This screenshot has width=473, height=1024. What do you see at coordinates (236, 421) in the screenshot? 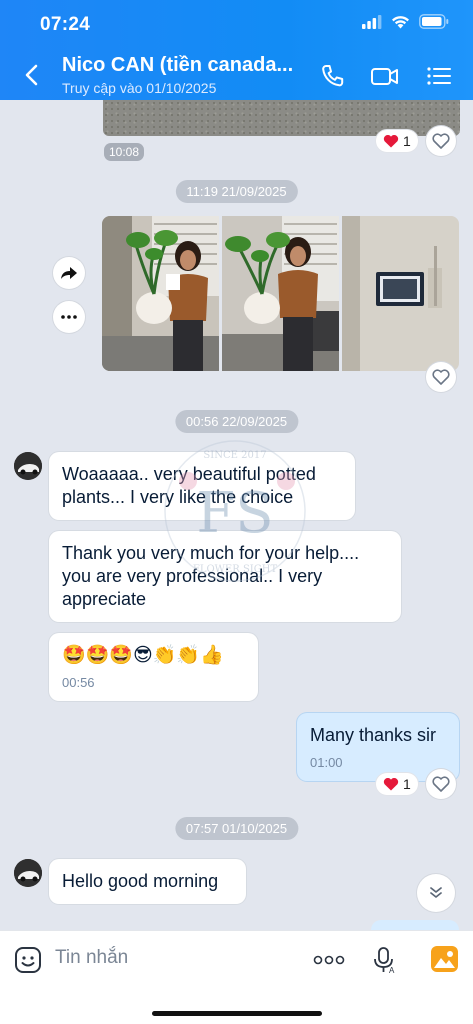
I see `date-separator: 00:56 22/09/2025` at bounding box center [236, 421].